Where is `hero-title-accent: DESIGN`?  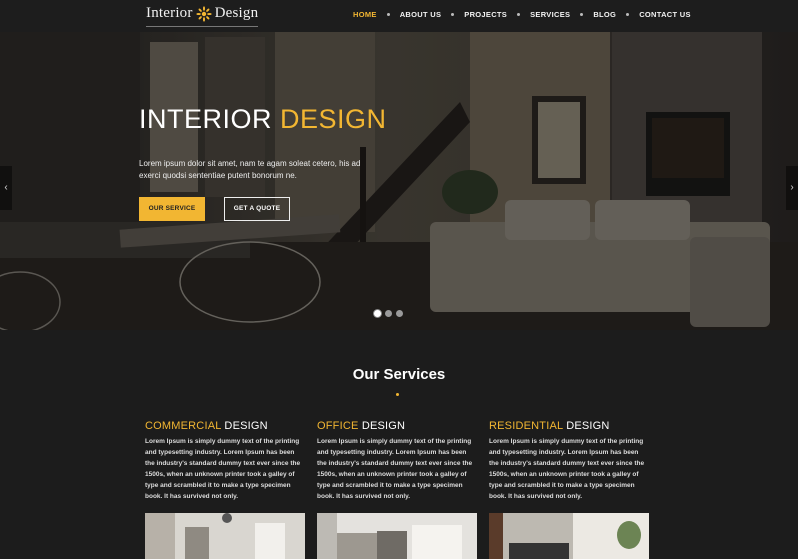 hero-title-accent: DESIGN is located at coordinates (333, 119).